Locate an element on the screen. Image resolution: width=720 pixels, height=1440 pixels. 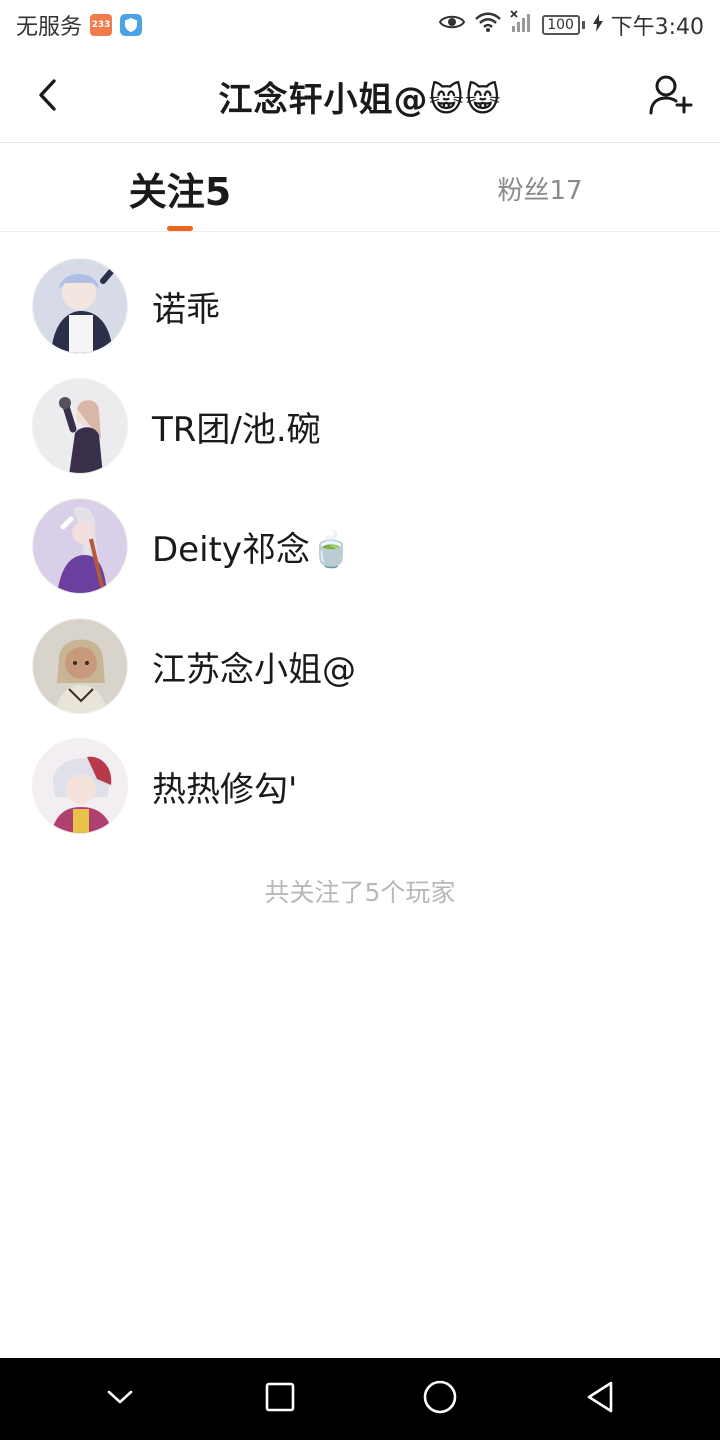
clock-text: 下午3:40 is located at coordinates (657, 27).